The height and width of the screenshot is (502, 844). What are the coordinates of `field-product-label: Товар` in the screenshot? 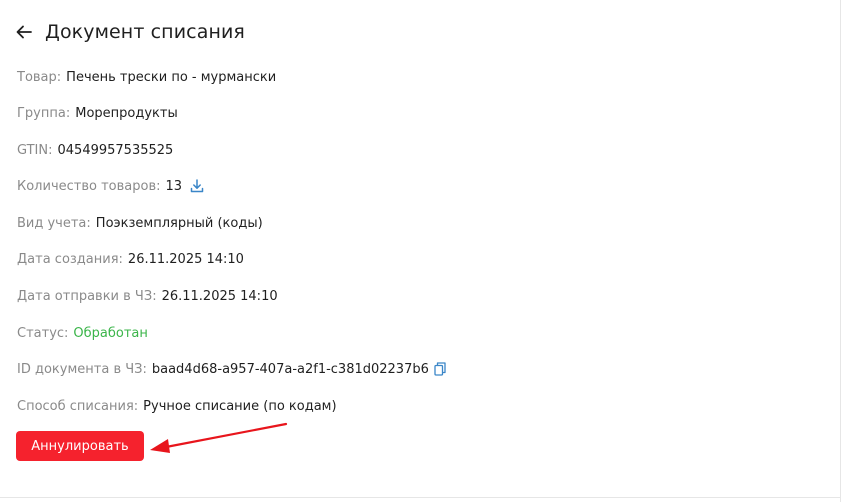 It's located at (37, 77).